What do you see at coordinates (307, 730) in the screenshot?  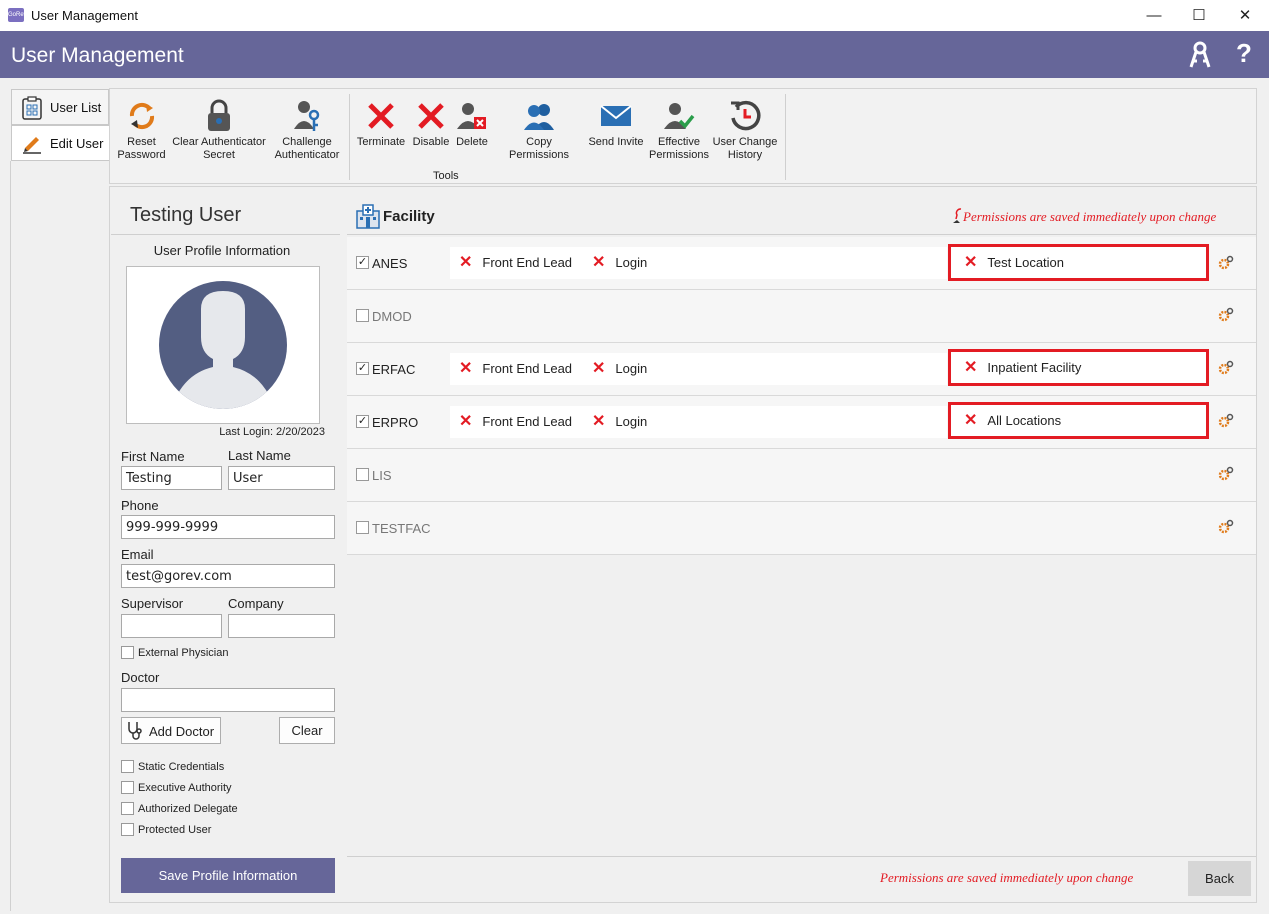 I see `clear-doctor-button: Clear` at bounding box center [307, 730].